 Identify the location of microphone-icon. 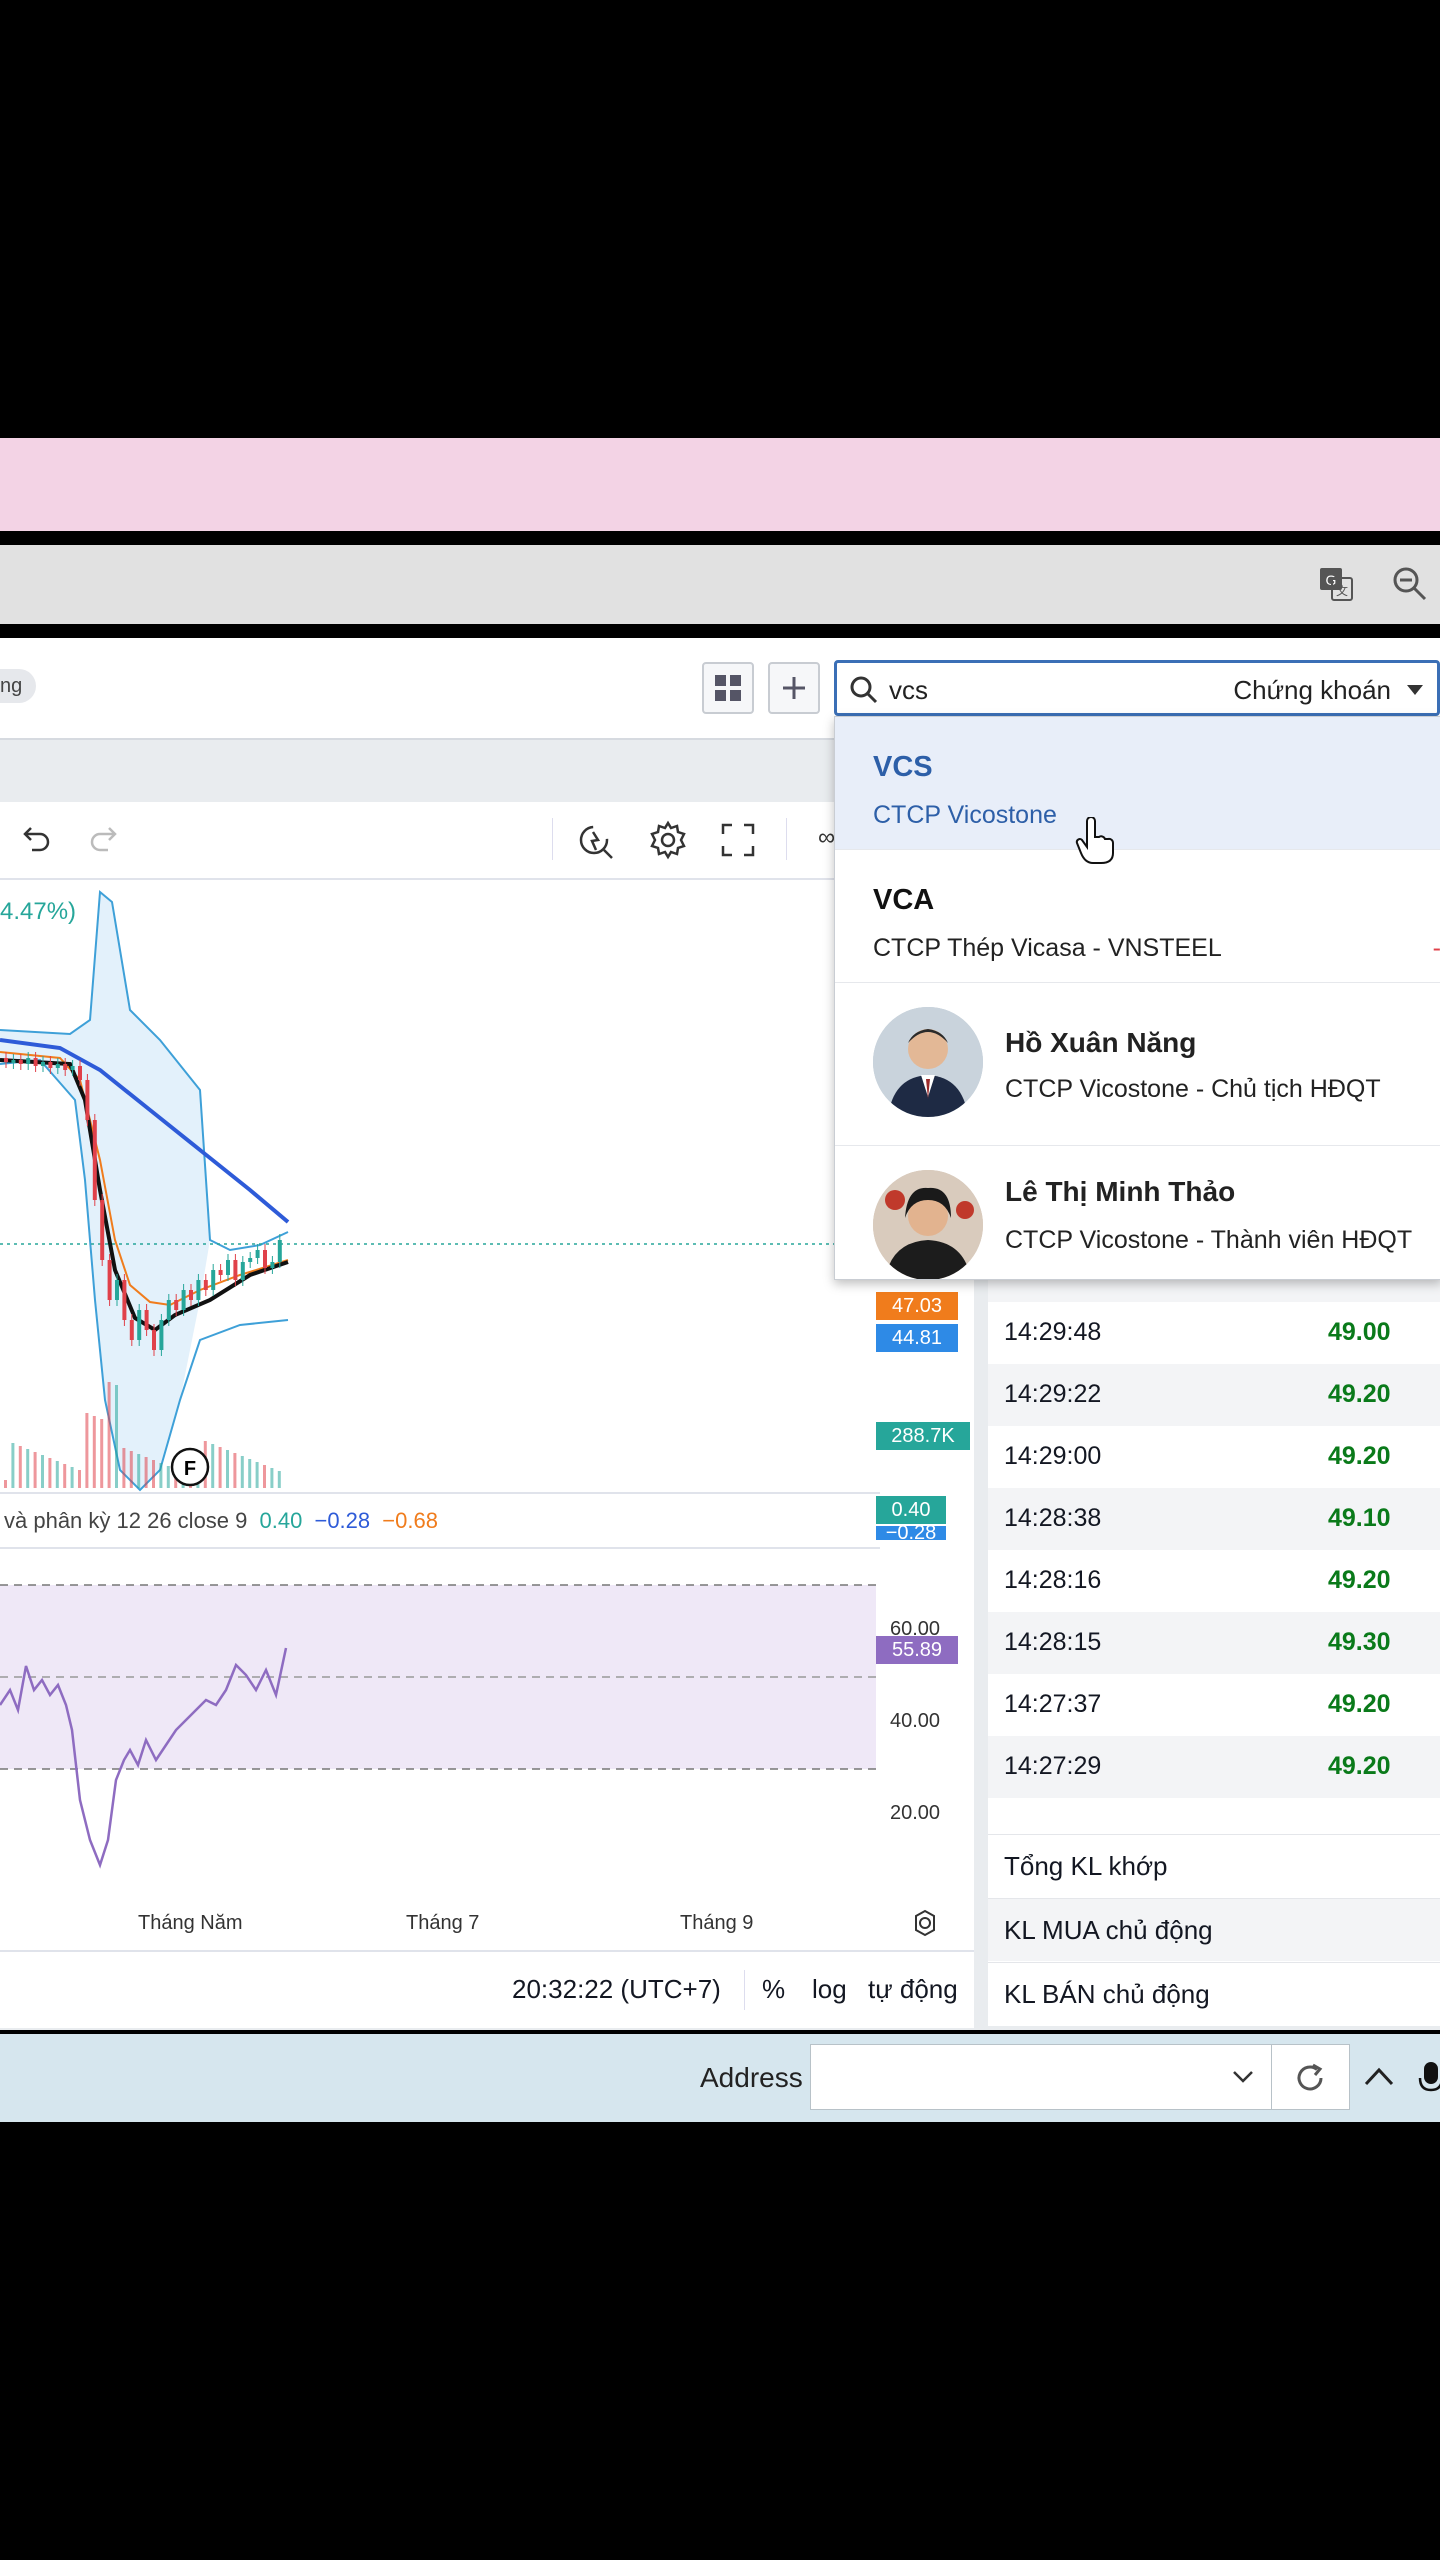
(1429, 2078).